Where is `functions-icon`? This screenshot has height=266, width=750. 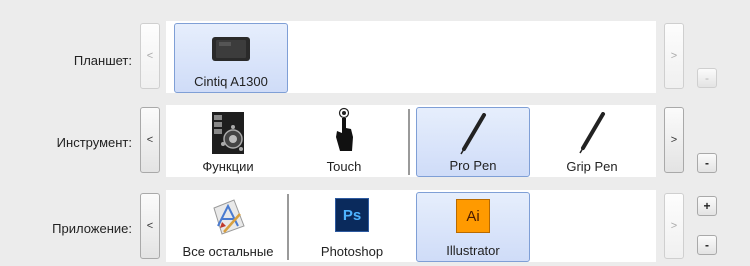
functions-icon is located at coordinates (228, 133).